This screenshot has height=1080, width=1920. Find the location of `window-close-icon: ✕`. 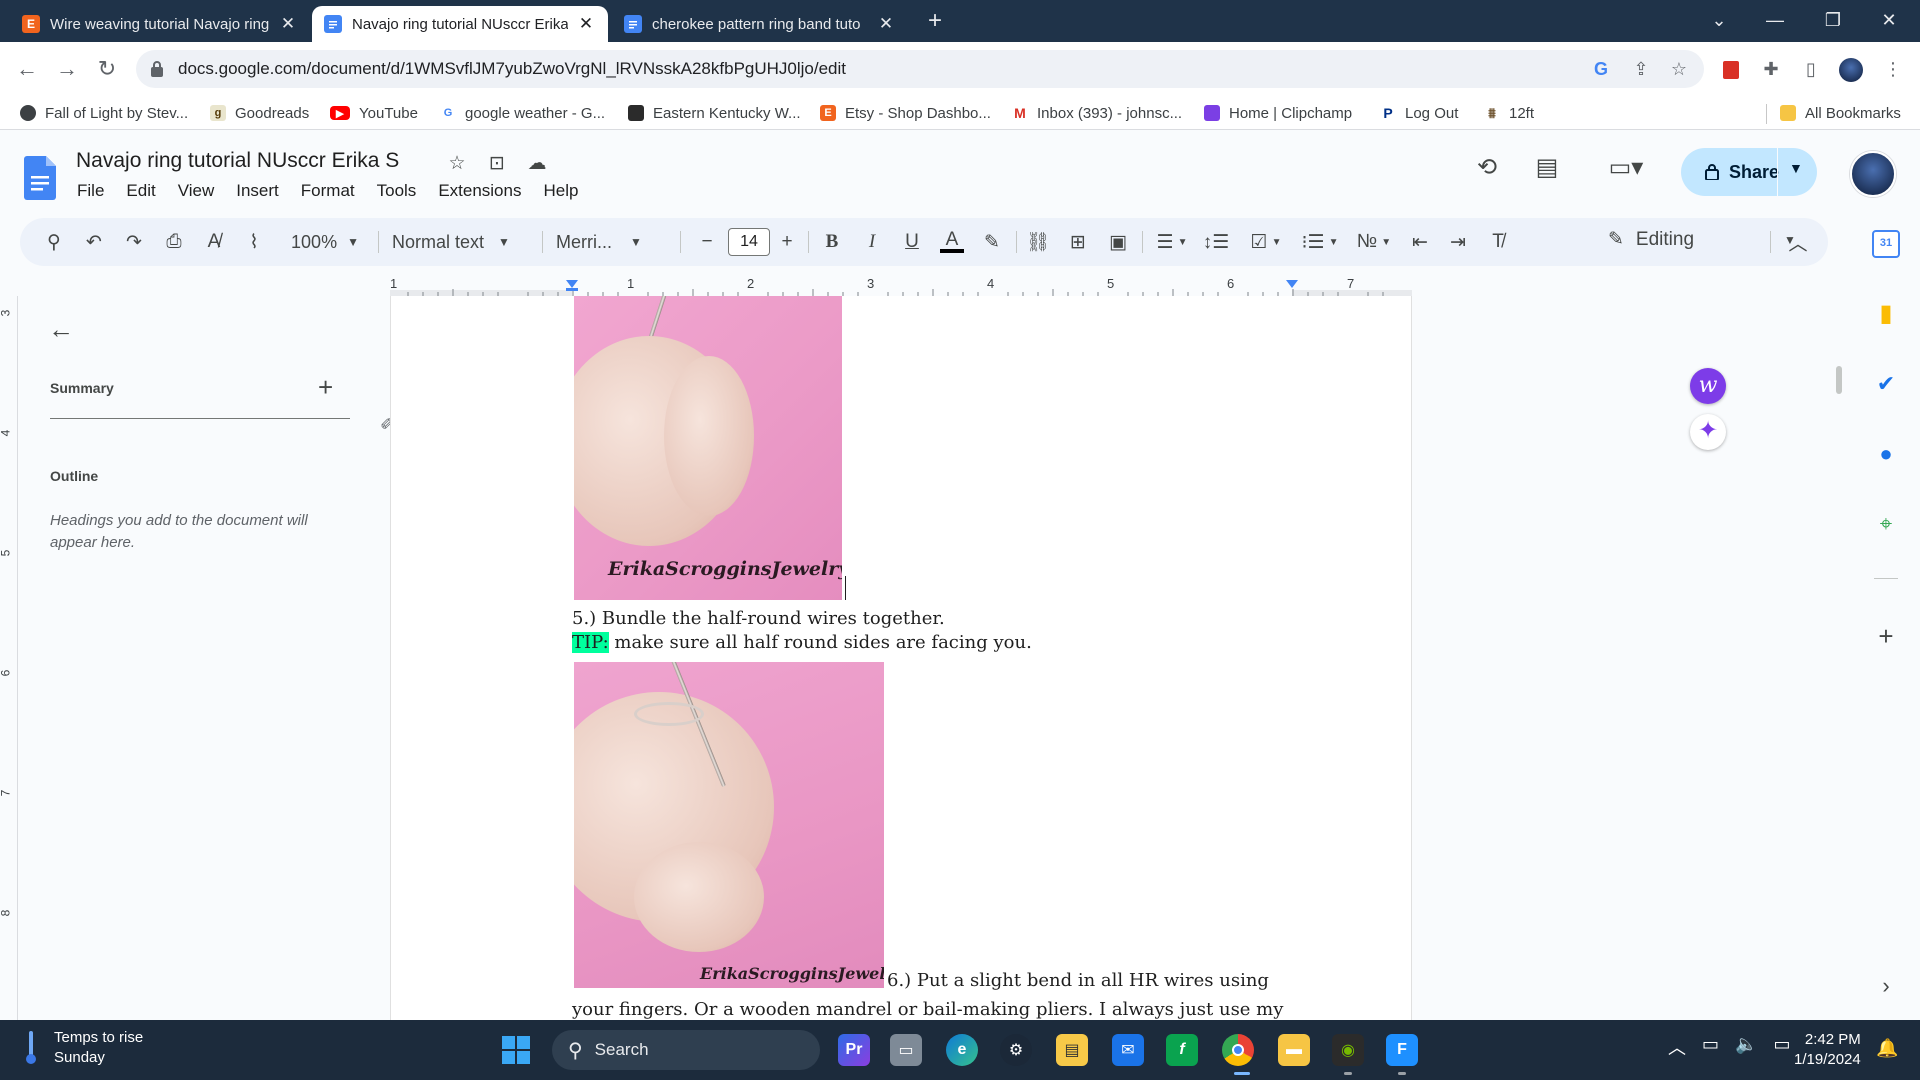

window-close-icon: ✕ is located at coordinates (1889, 20).